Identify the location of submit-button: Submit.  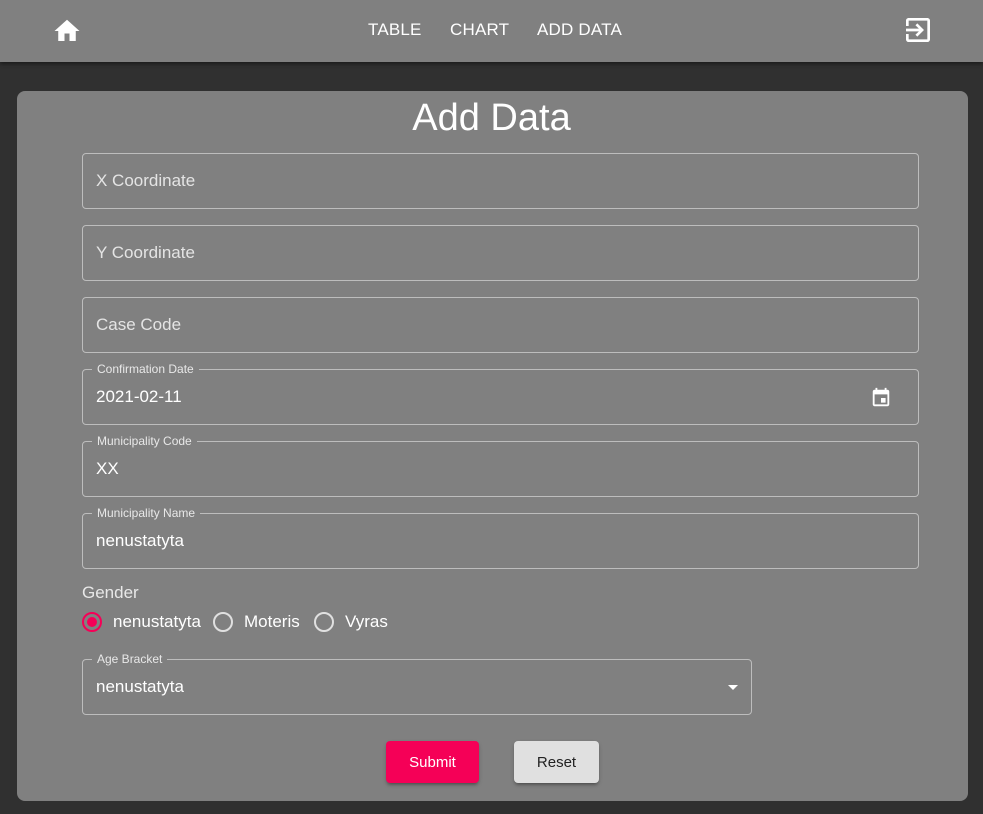
(432, 762).